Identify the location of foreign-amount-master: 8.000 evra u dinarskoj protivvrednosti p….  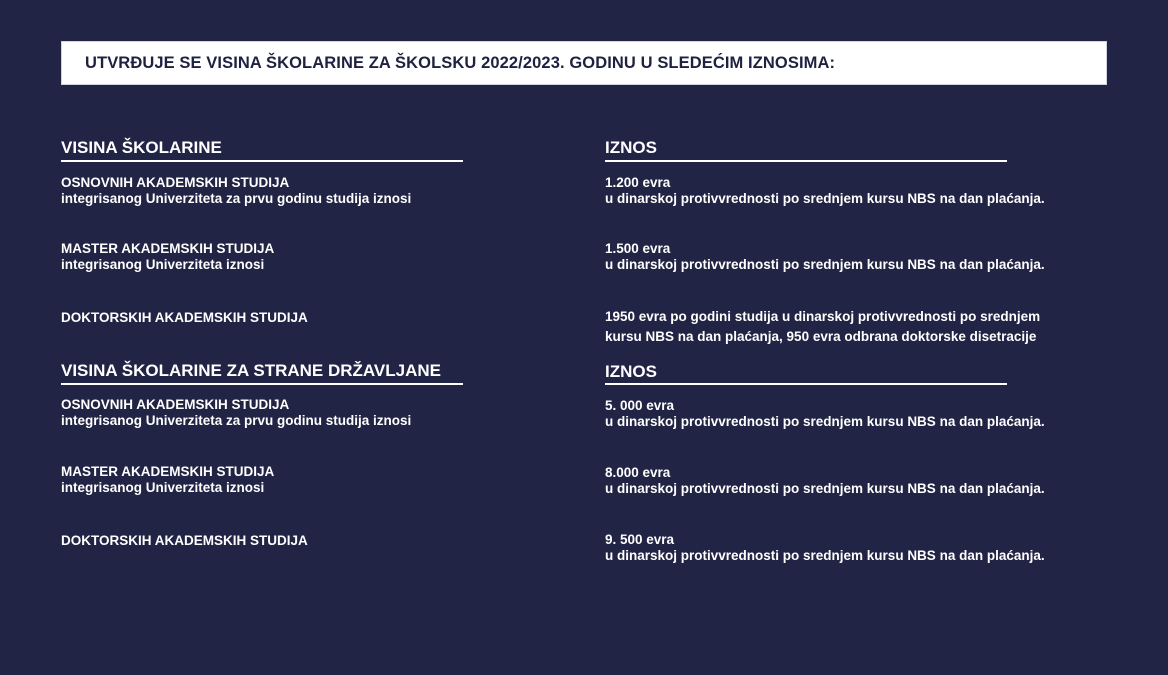
(825, 480).